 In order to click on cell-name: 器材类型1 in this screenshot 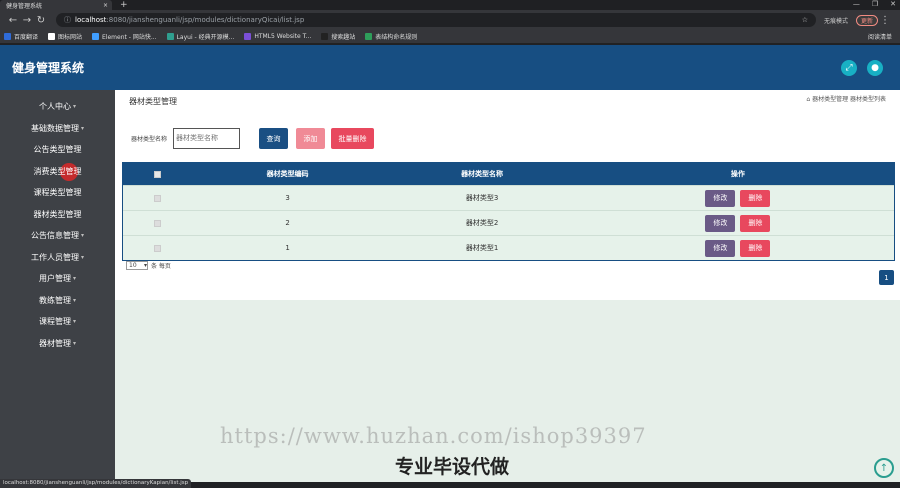, I will do `click(482, 248)`.